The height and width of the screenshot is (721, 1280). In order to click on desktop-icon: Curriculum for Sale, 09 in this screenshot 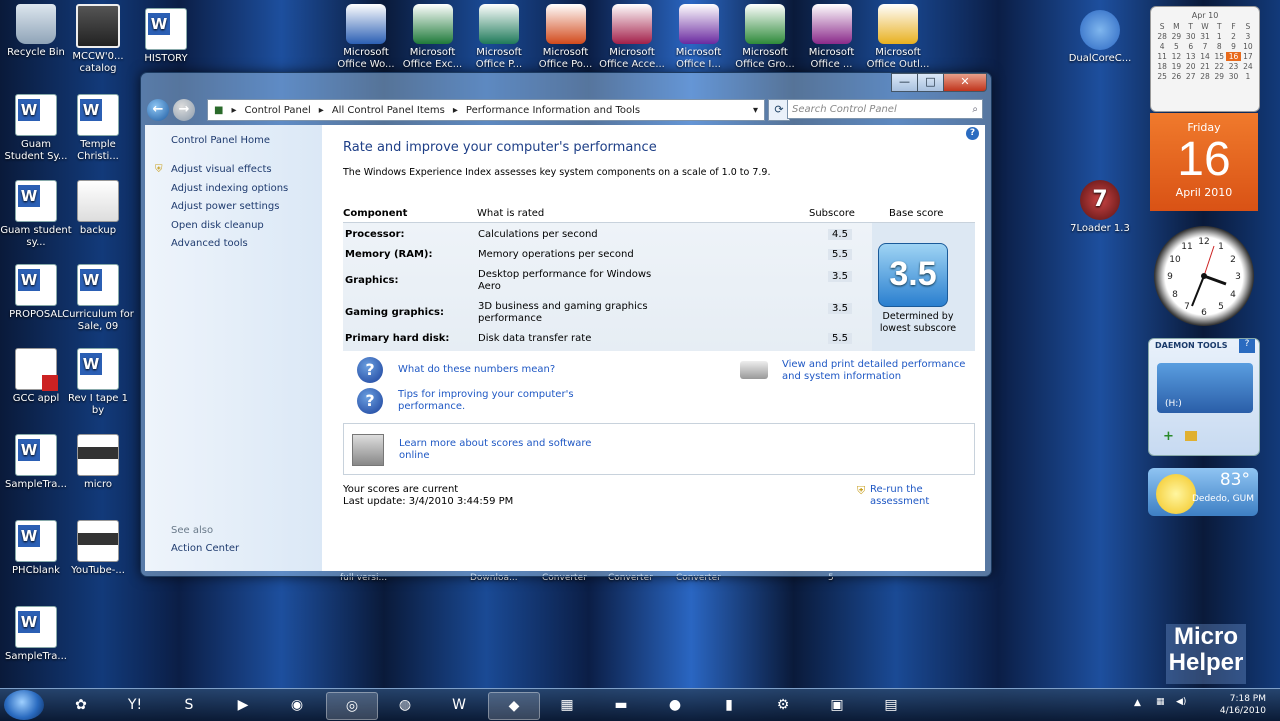, I will do `click(98, 298)`.